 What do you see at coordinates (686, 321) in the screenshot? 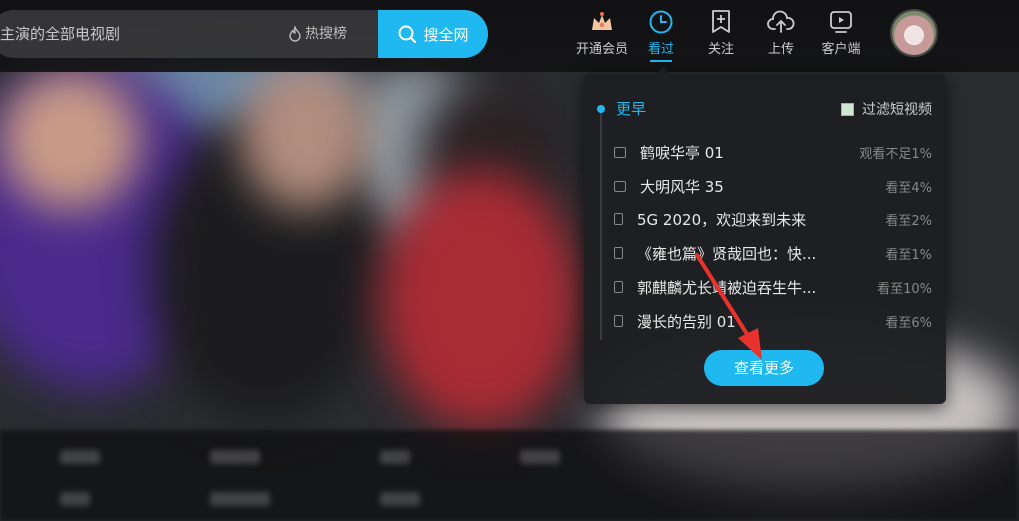
I see `history-item-title: 漫长的告别 01` at bounding box center [686, 321].